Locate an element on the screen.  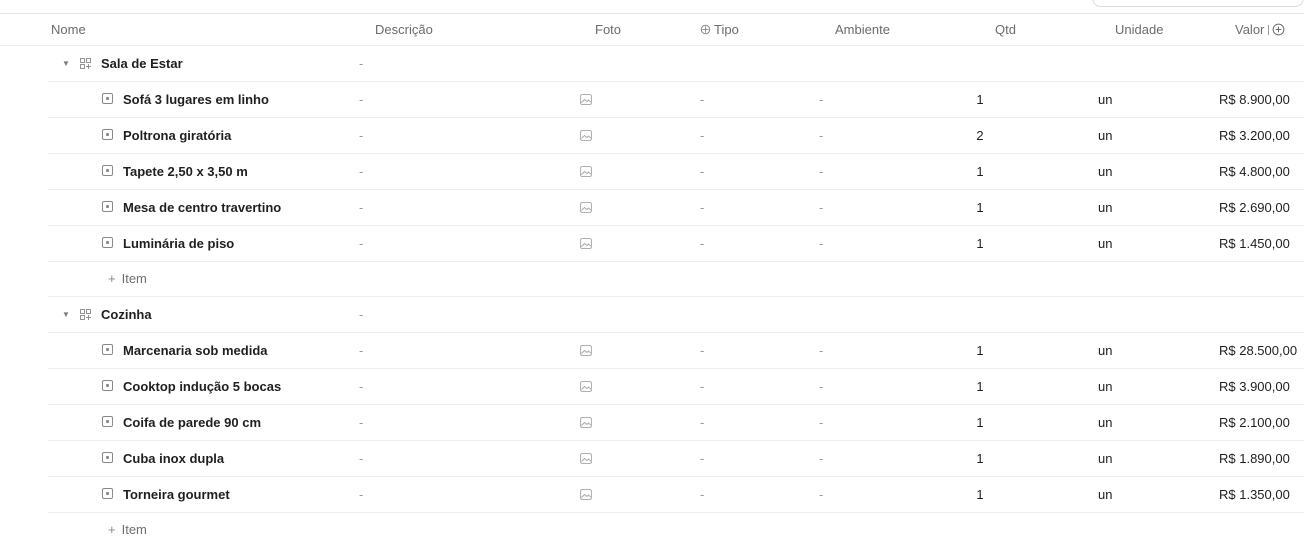
group-row-cozinha: ▼ Cozinha - is located at coordinates (676, 315).